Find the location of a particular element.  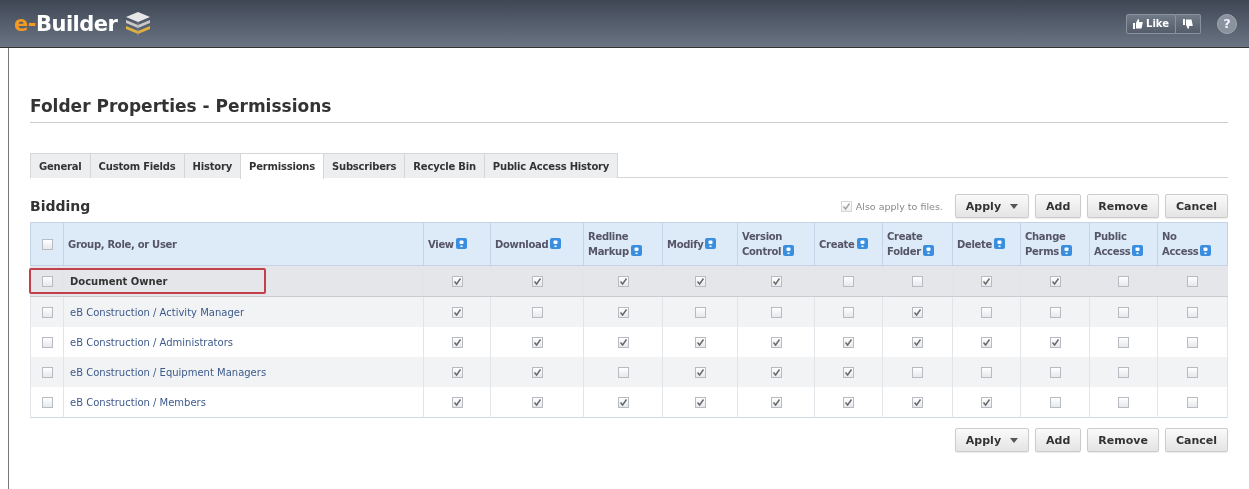

dislike-button is located at coordinates (1188, 23).